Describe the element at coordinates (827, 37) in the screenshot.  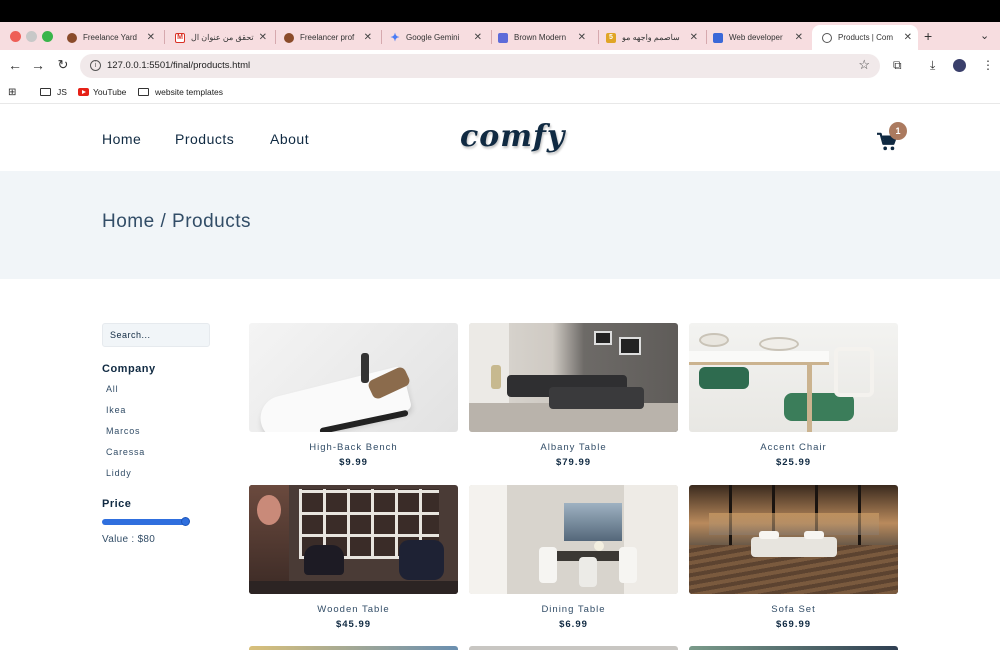
I see `globe-icon` at that location.